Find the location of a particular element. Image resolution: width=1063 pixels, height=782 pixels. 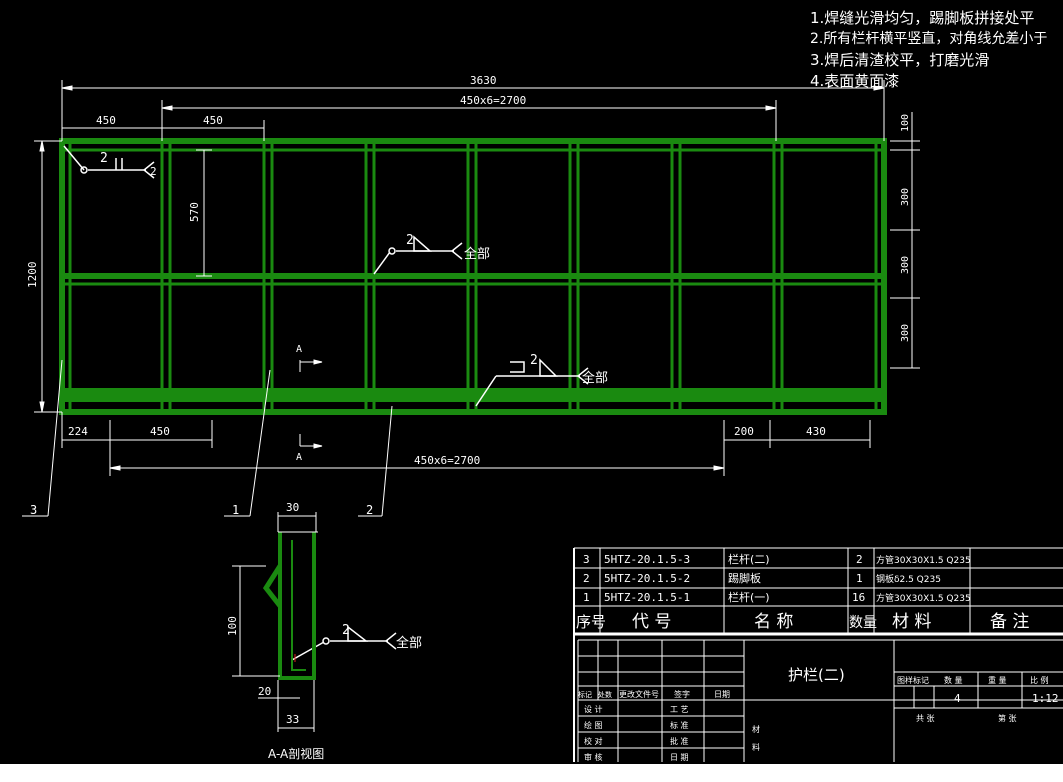

bottom-status-strip is located at coordinates (531, 773).